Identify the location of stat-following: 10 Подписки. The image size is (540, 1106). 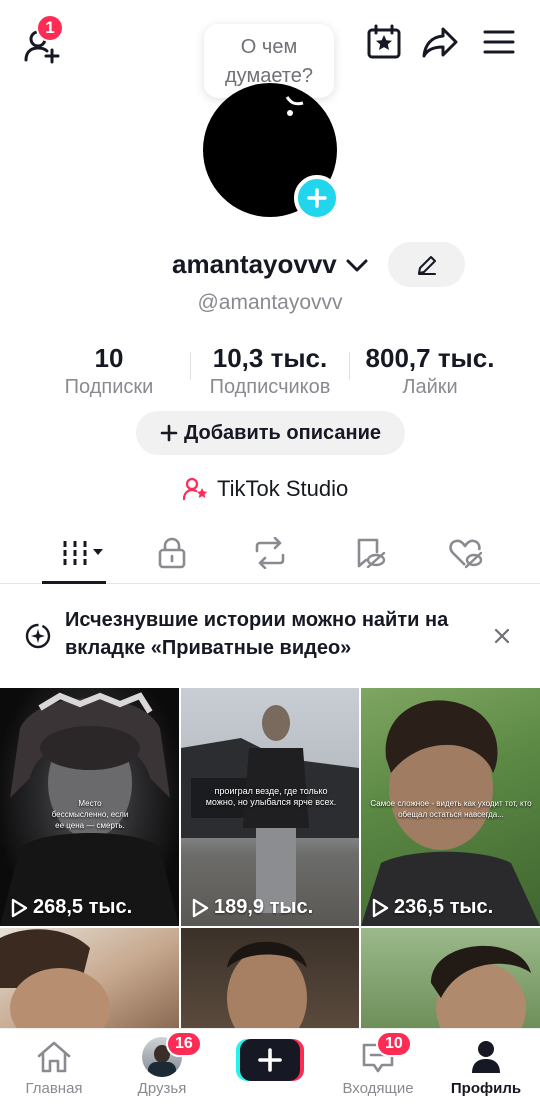
(109, 371).